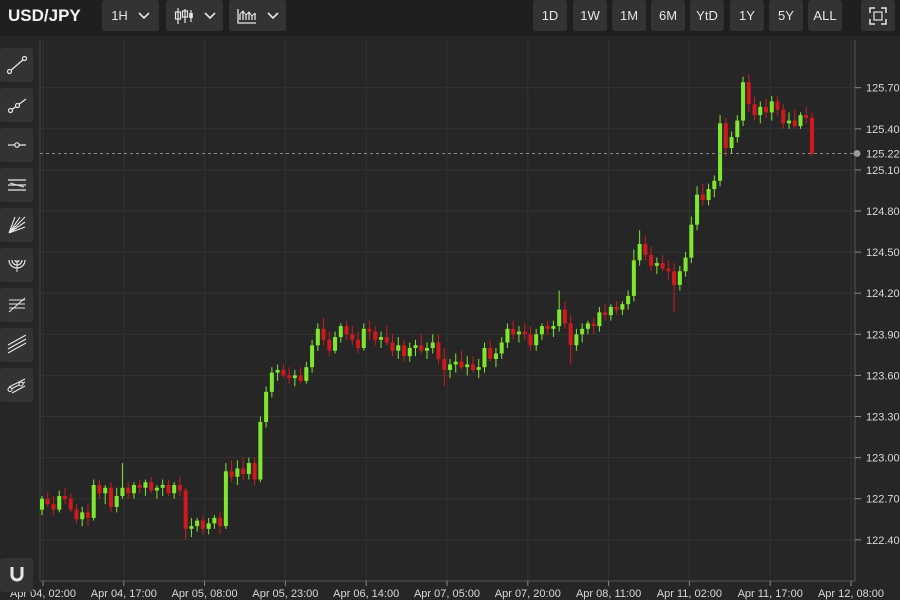  I want to click on tool-pitchfork, so click(16, 385).